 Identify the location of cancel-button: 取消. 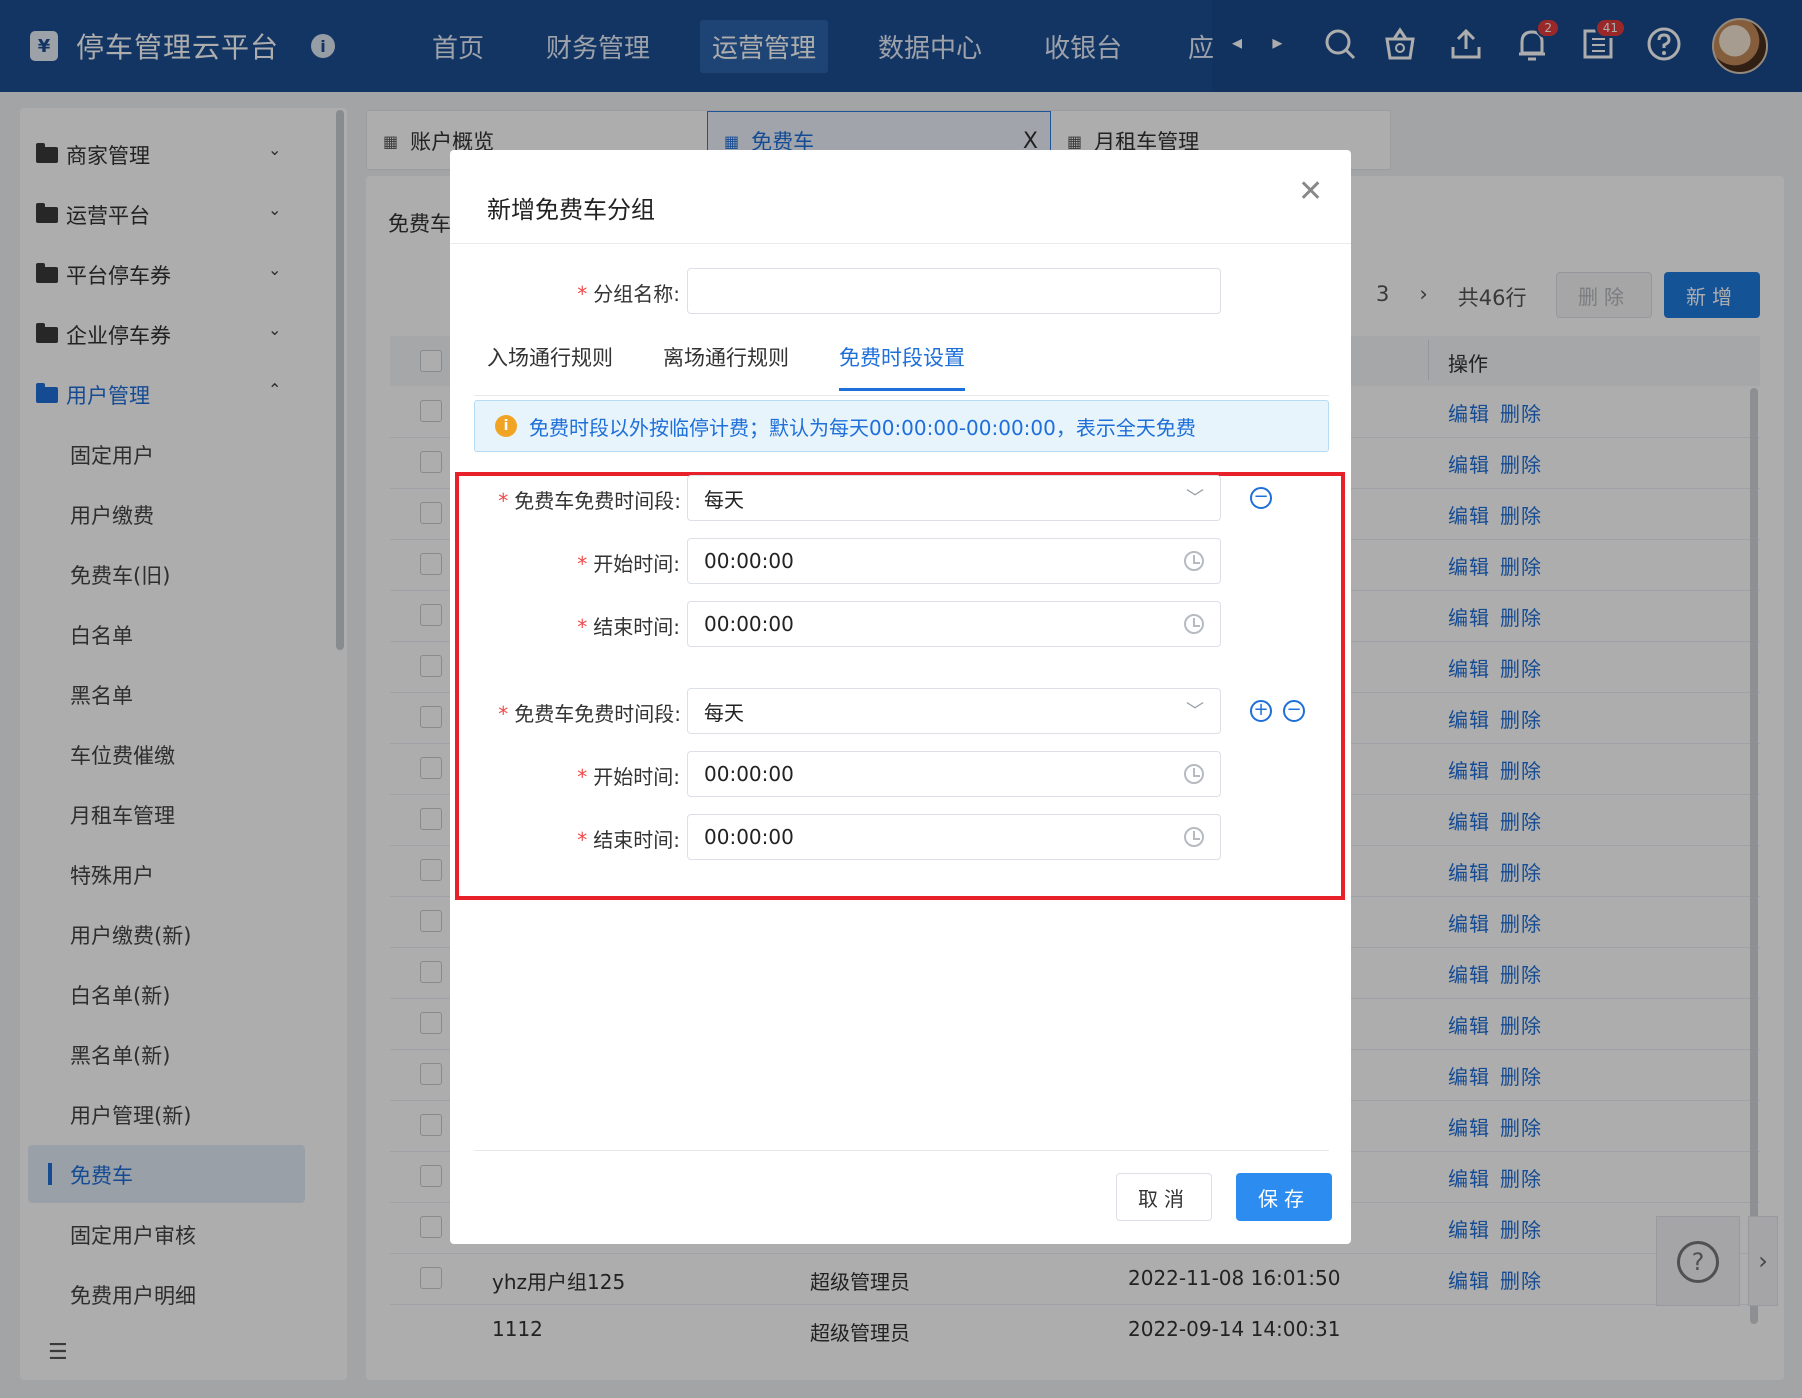
(1164, 1197).